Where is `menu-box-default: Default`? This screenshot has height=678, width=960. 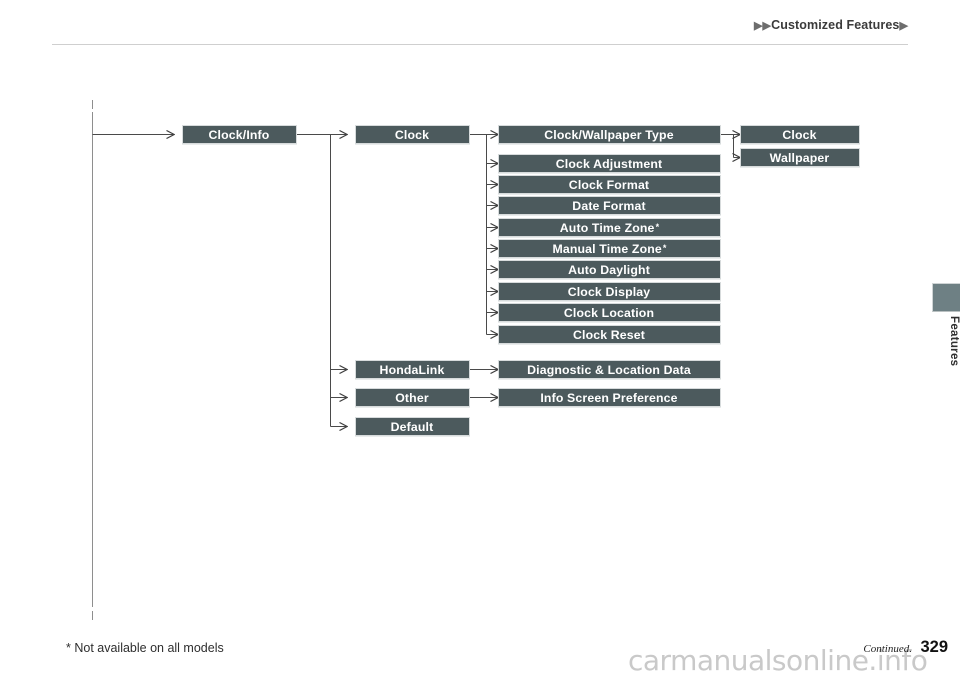 menu-box-default: Default is located at coordinates (412, 426).